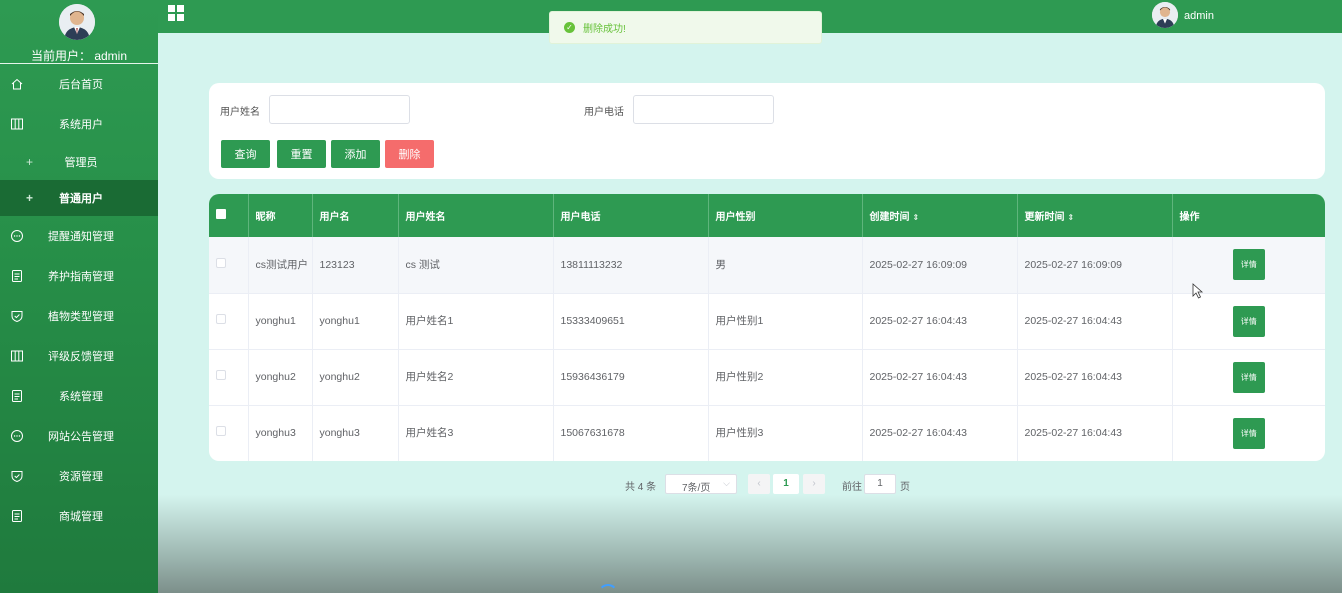 The image size is (1342, 593). What do you see at coordinates (245, 154) in the screenshot?
I see `query-button: 查询` at bounding box center [245, 154].